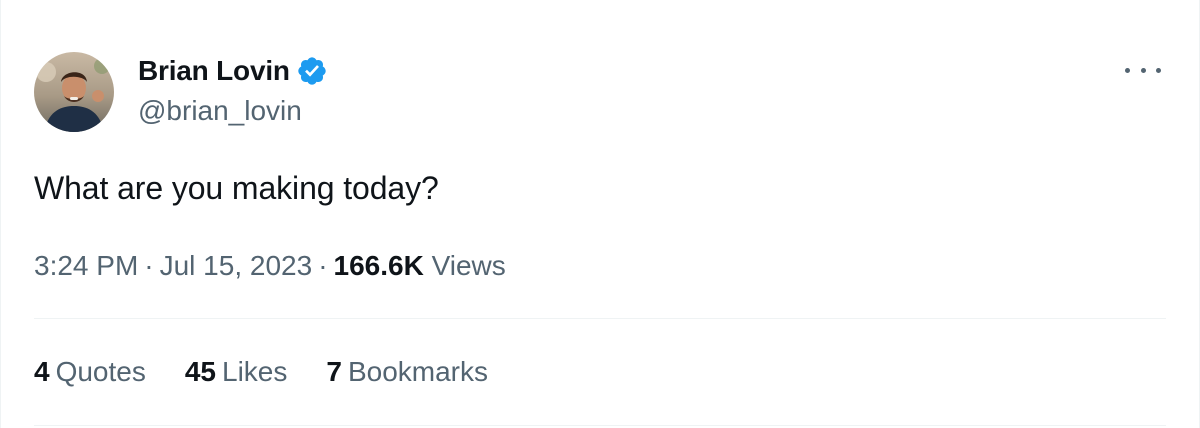 Image resolution: width=1200 pixels, height=428 pixels. I want to click on author-display-name: Brian Lovin, so click(214, 71).